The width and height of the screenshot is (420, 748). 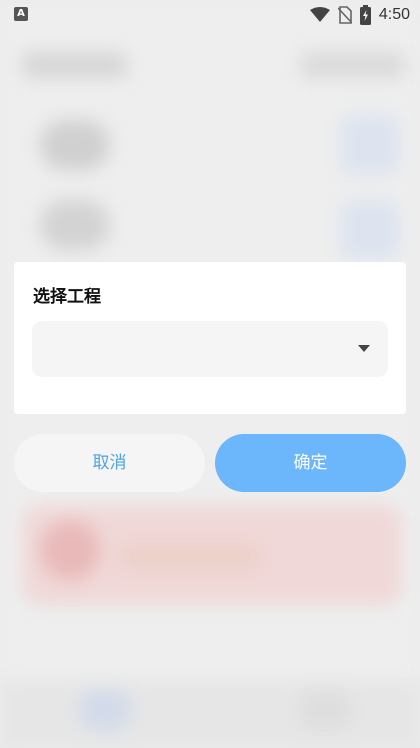 I want to click on wifi-icon, so click(x=319, y=15).